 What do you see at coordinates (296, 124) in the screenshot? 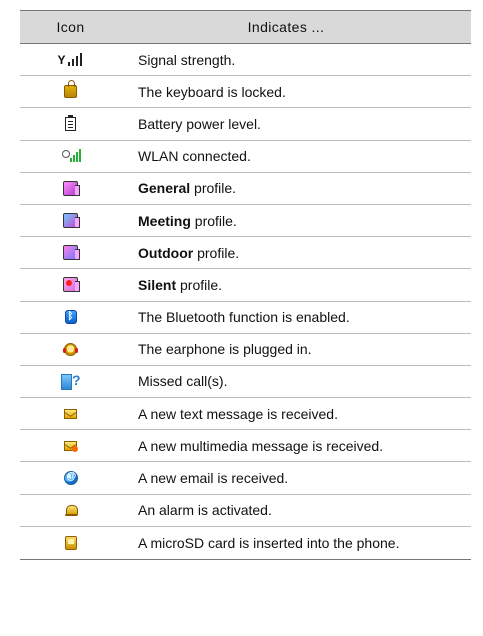
I see `description-cell: Battery power level.` at bounding box center [296, 124].